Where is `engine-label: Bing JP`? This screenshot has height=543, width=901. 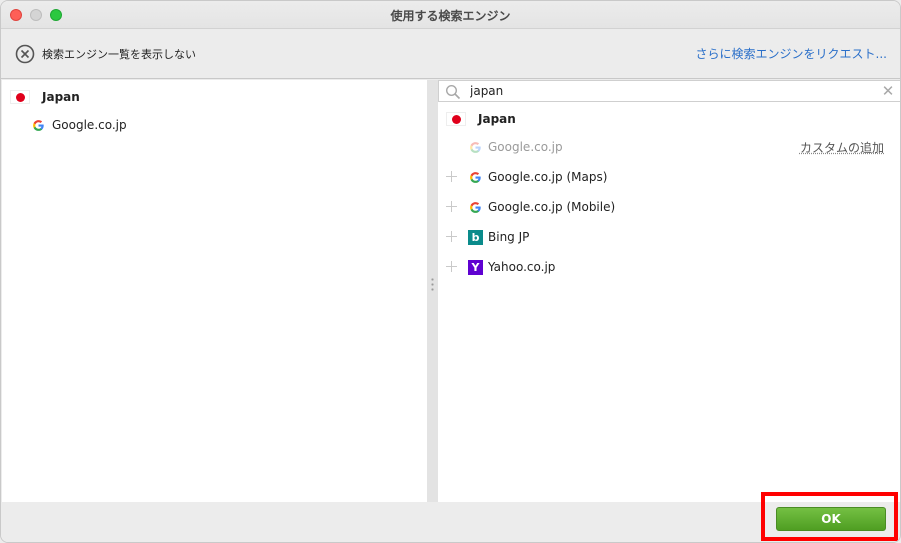
engine-label: Bing JP is located at coordinates (509, 237).